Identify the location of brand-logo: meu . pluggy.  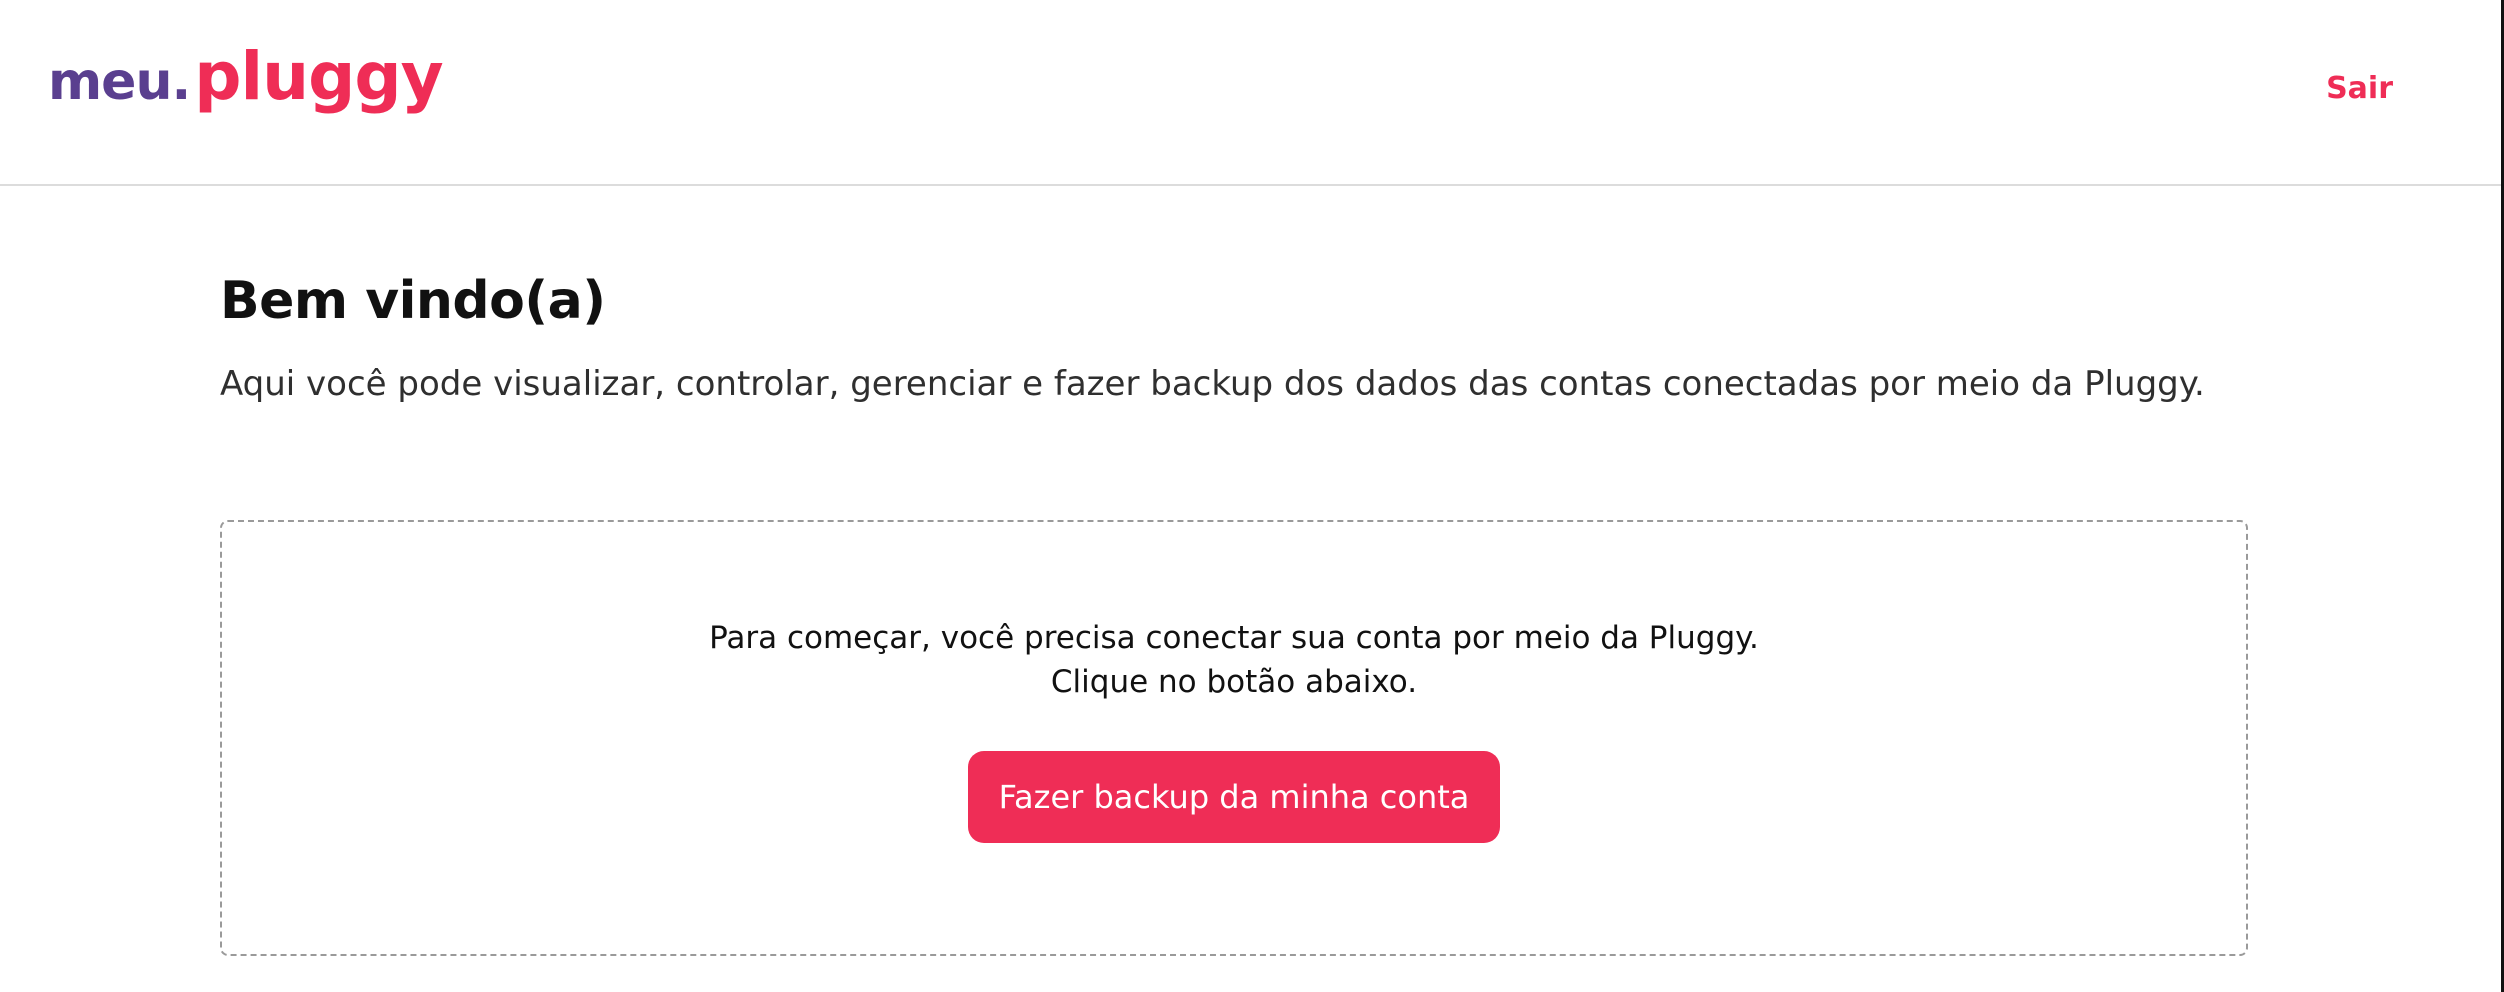
(246, 86).